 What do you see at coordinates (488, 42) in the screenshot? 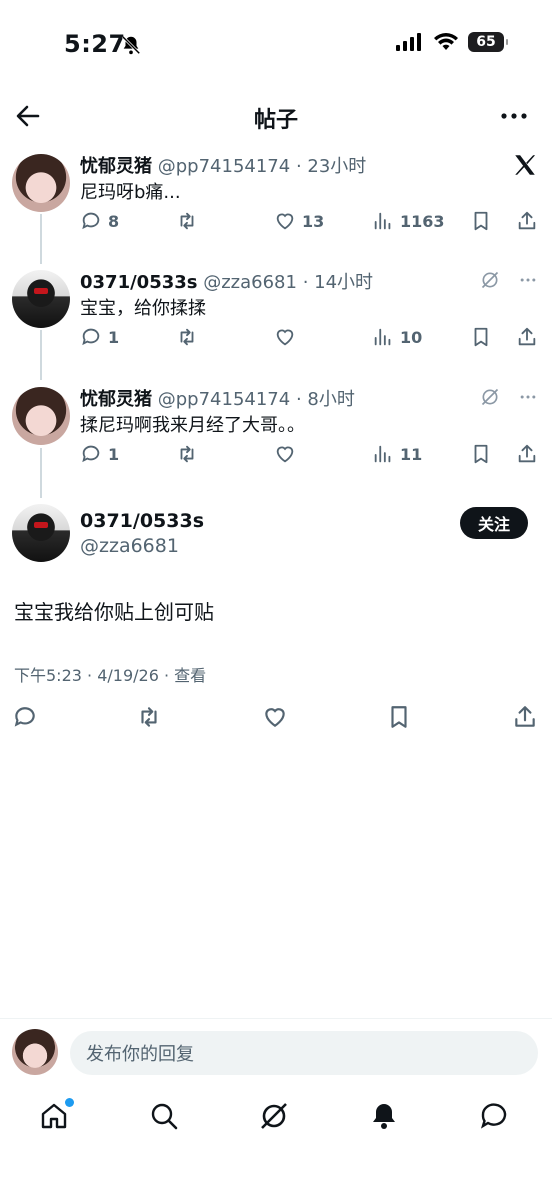
I see `battery-indicator: 65` at bounding box center [488, 42].